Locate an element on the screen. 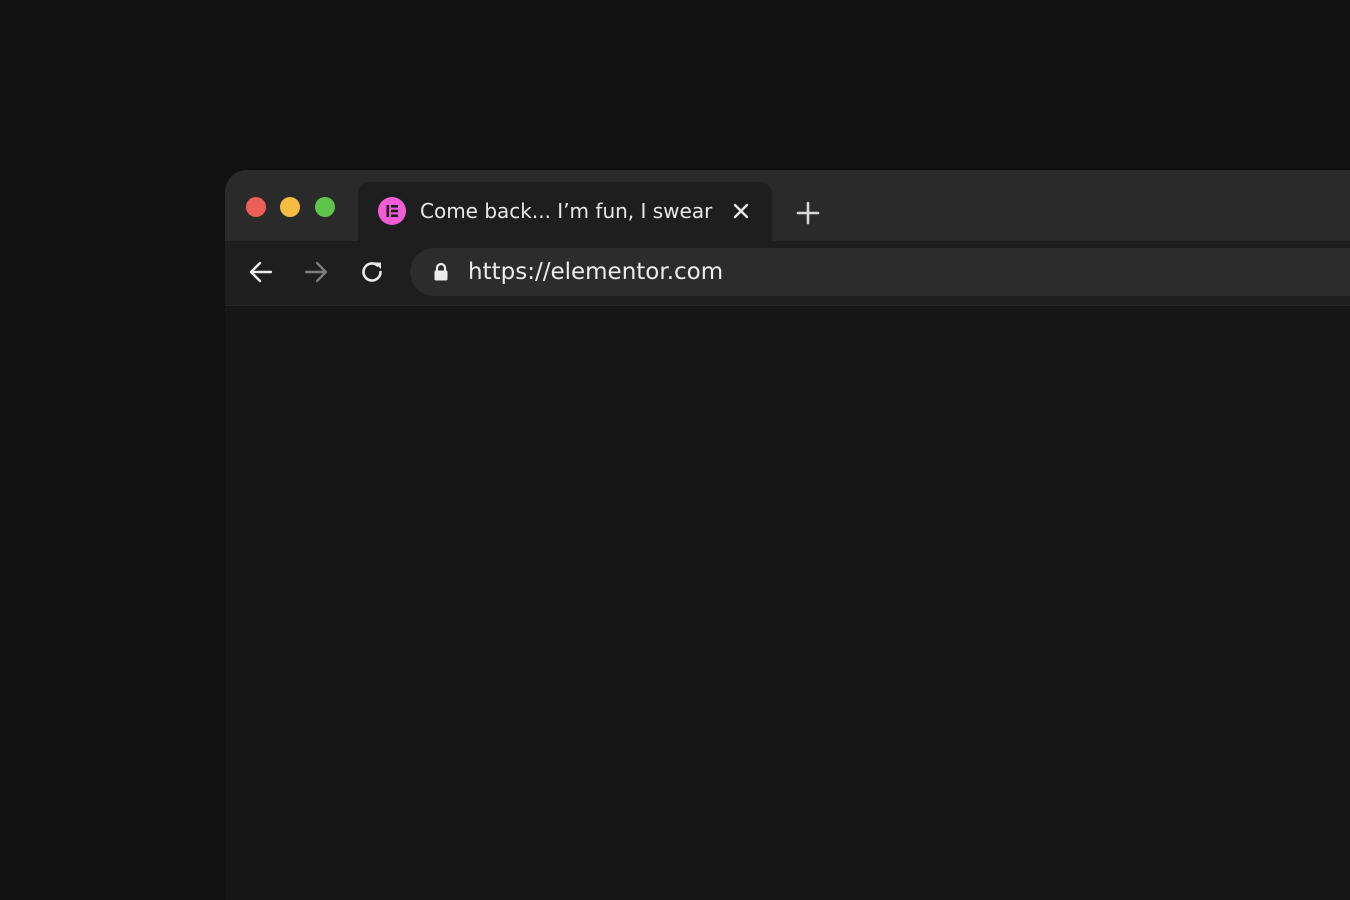  lock-icon is located at coordinates (441, 272).